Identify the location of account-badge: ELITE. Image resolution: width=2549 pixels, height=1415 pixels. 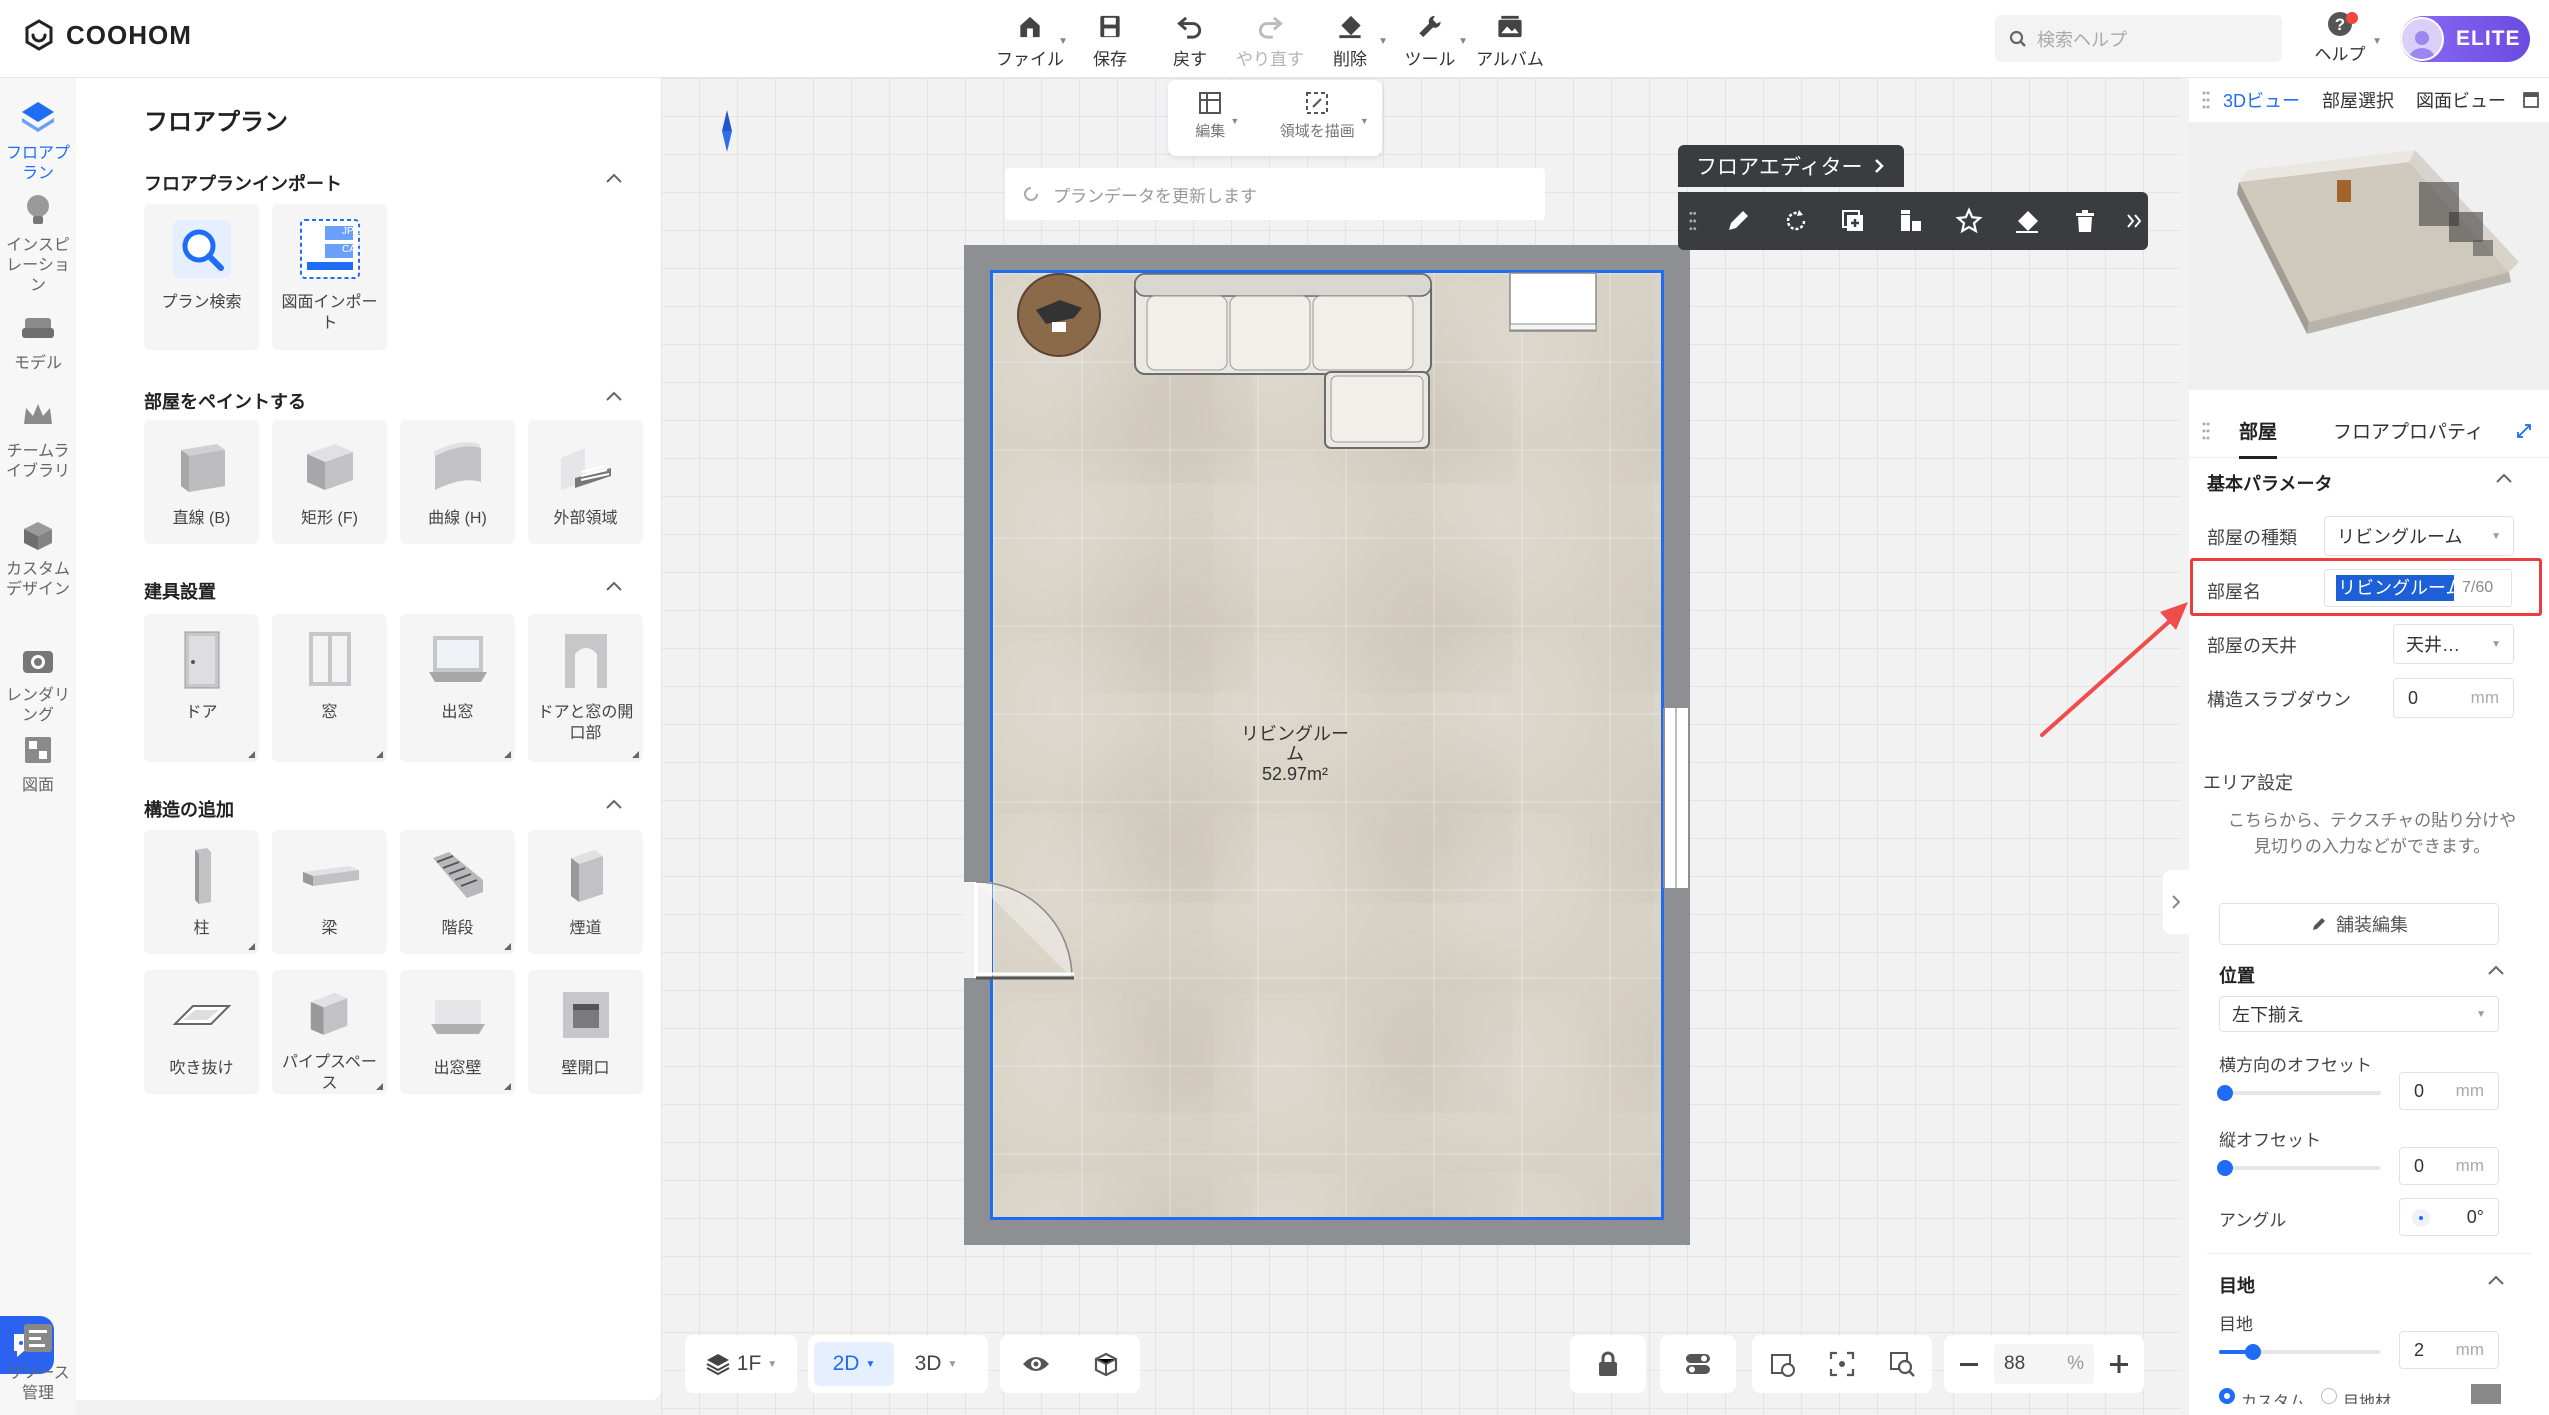
(2465, 39).